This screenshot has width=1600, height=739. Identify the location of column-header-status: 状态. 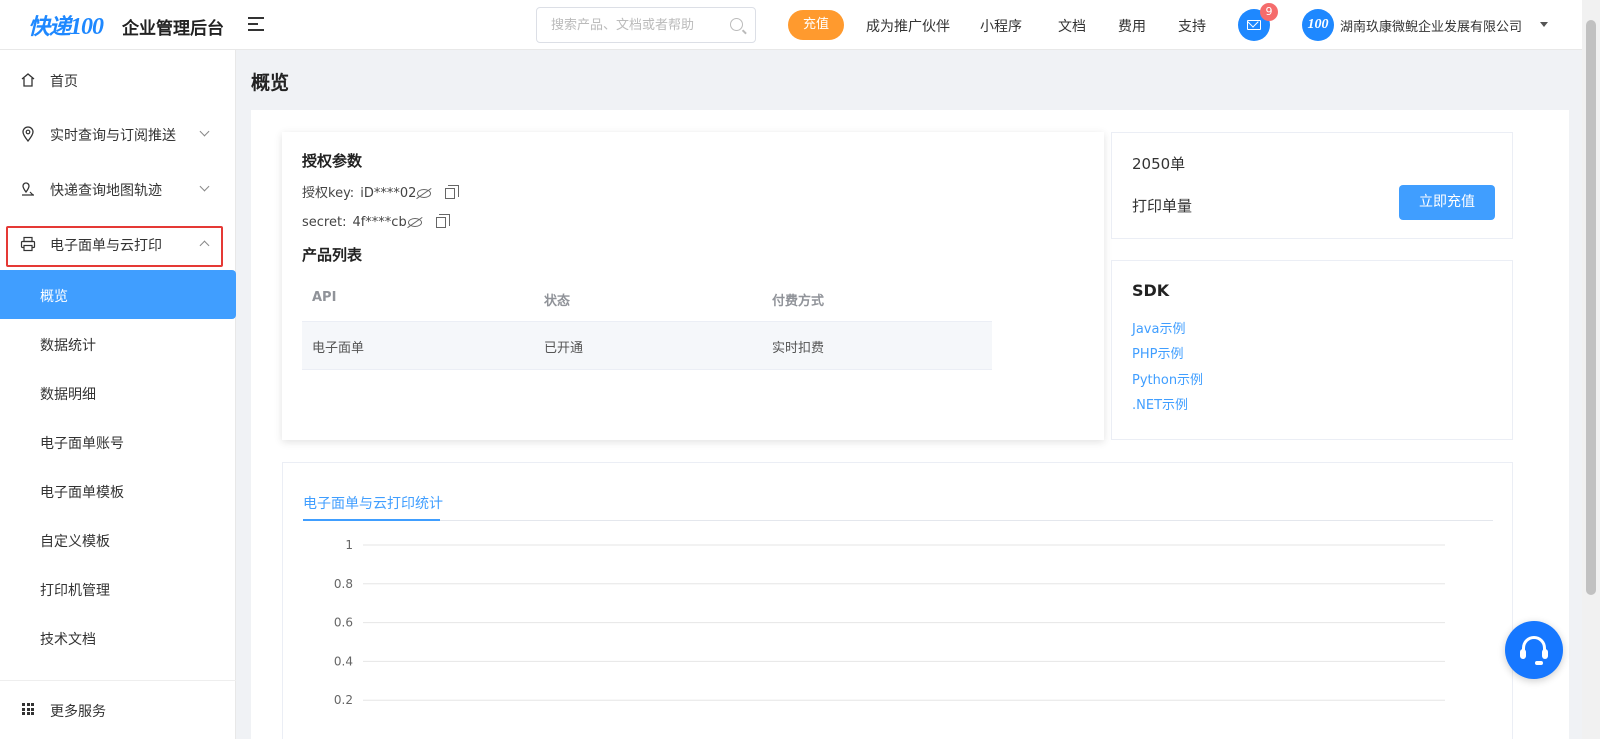
(557, 301).